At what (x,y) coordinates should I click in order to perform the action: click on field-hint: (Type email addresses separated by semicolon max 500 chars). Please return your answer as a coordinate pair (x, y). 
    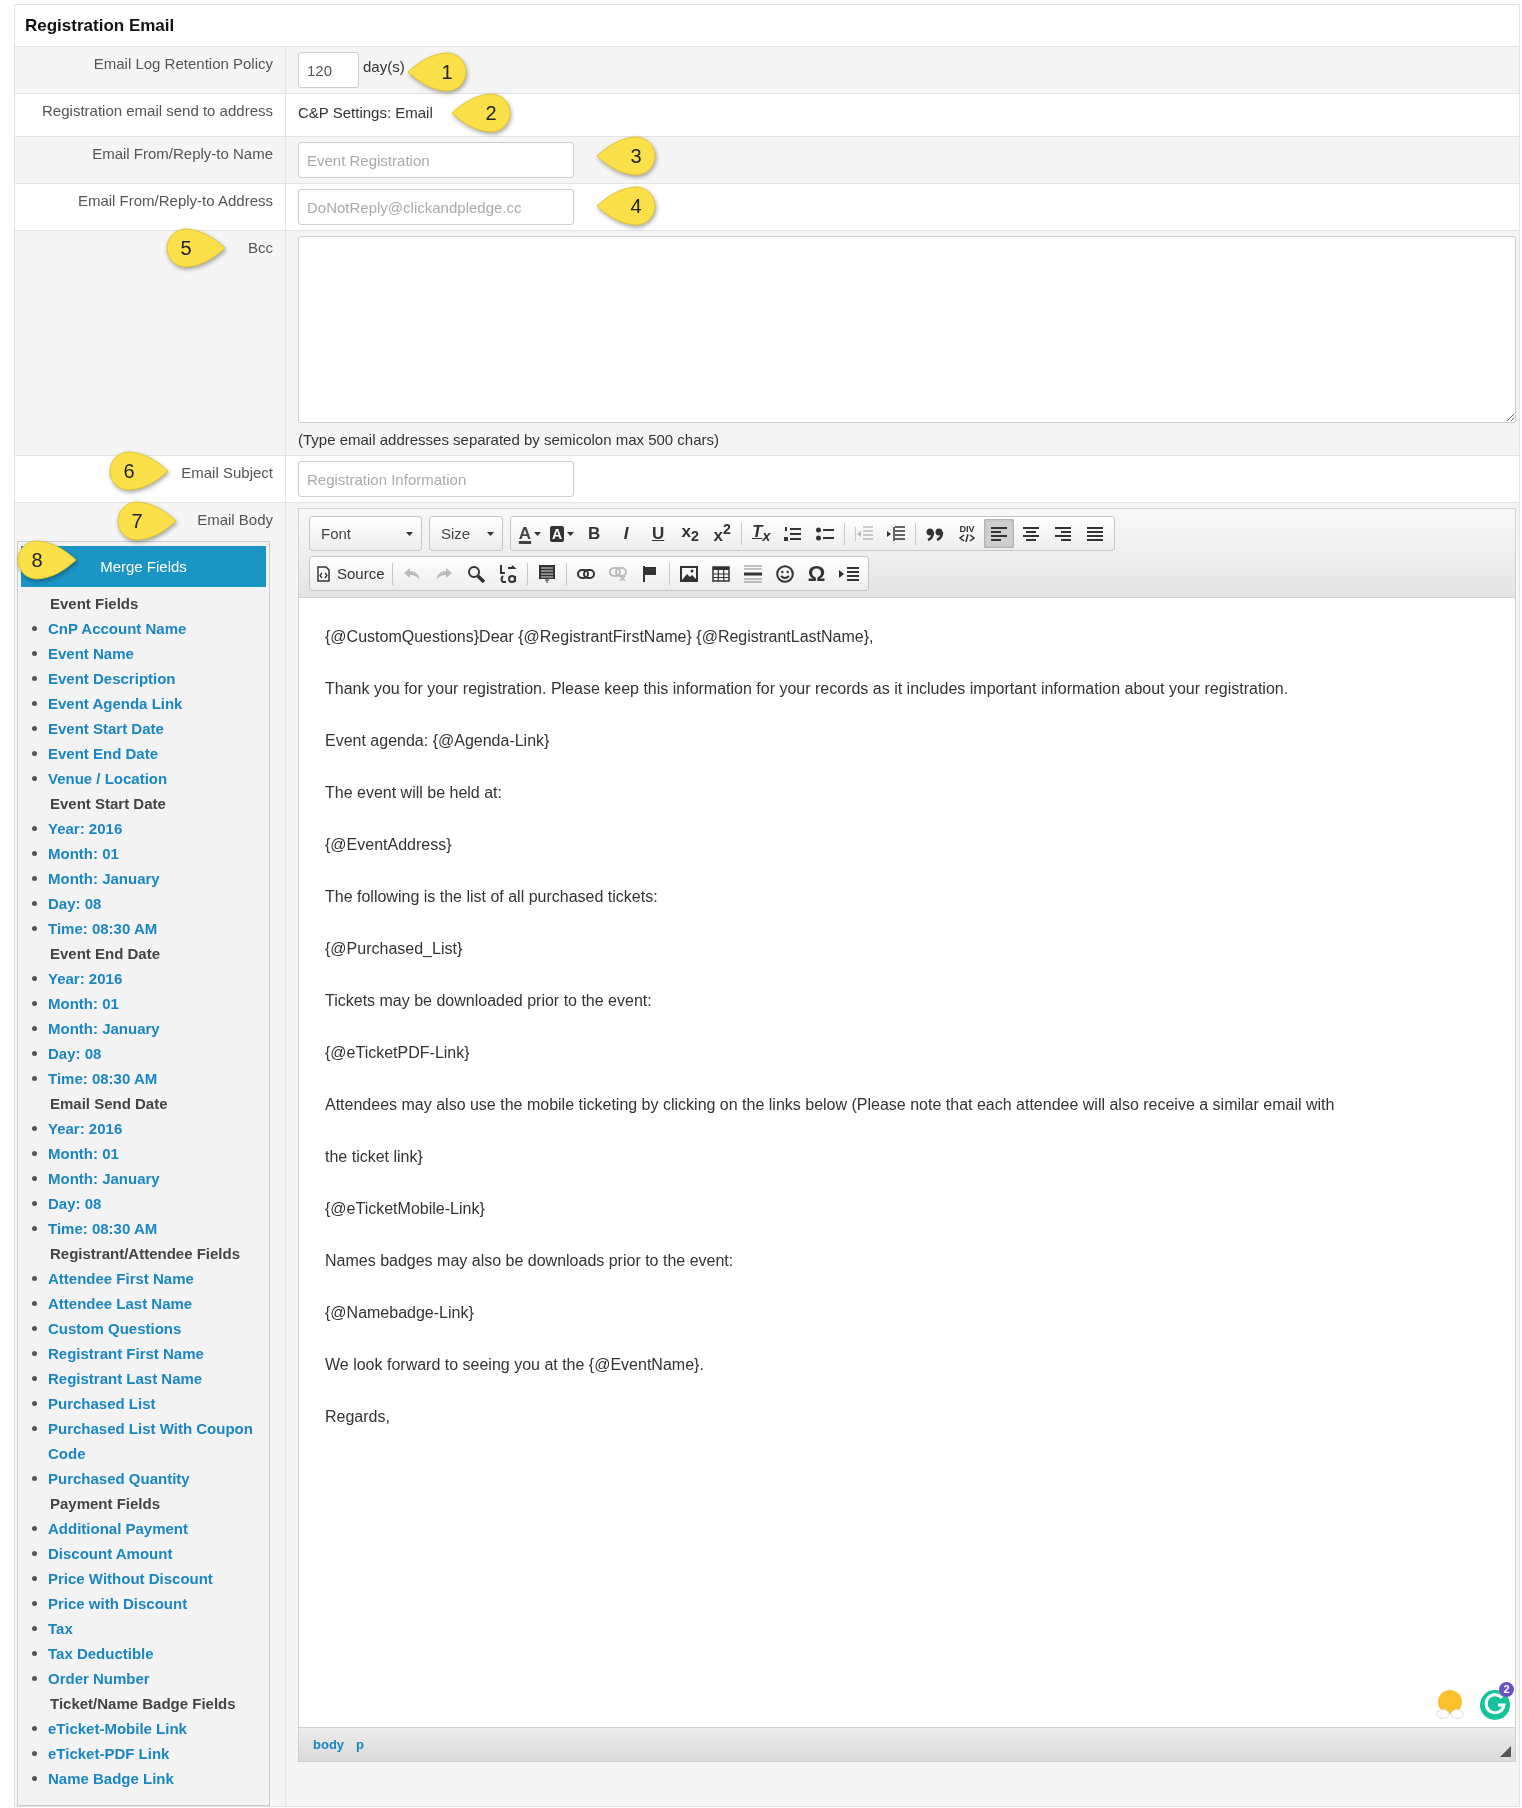
    Looking at the image, I should click on (509, 439).